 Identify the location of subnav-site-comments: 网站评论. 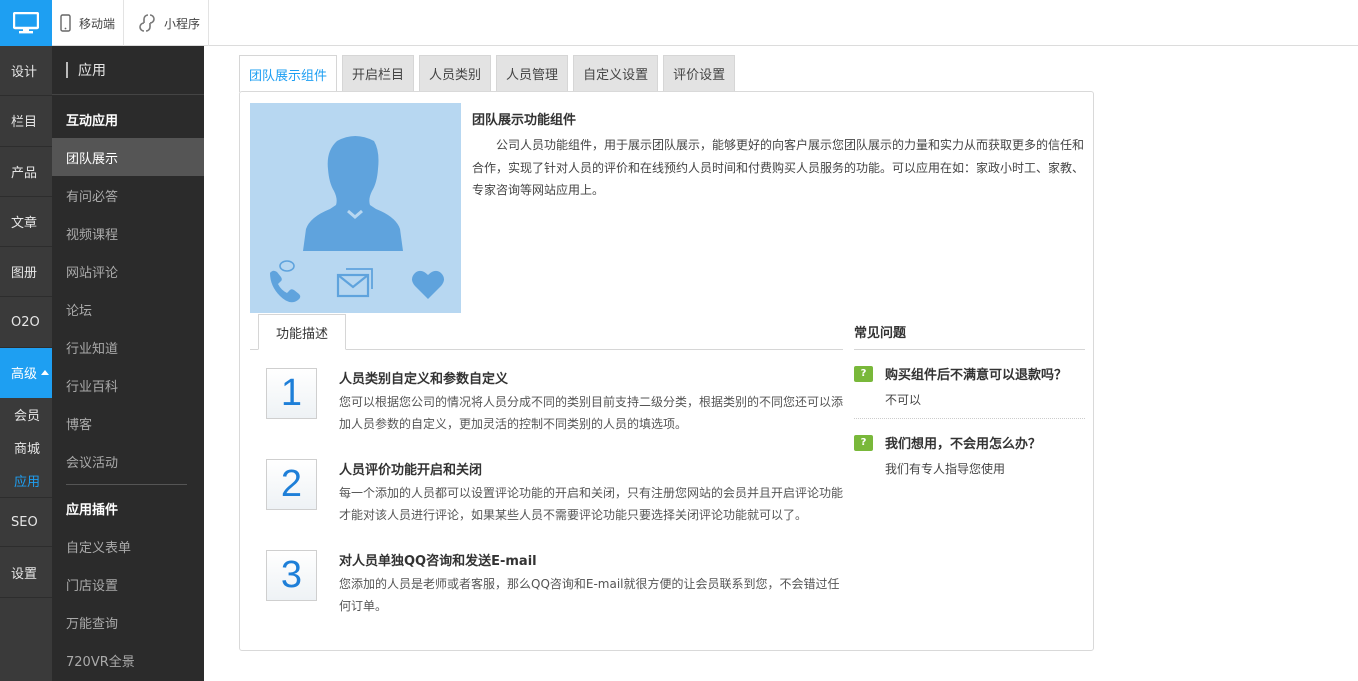
(128, 271).